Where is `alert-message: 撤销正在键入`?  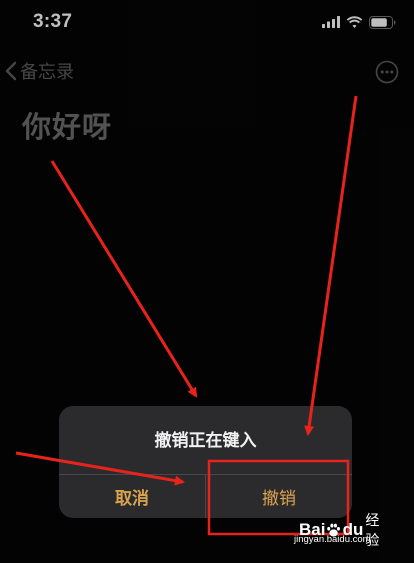 alert-message: 撤销正在键入 is located at coordinates (205, 441).